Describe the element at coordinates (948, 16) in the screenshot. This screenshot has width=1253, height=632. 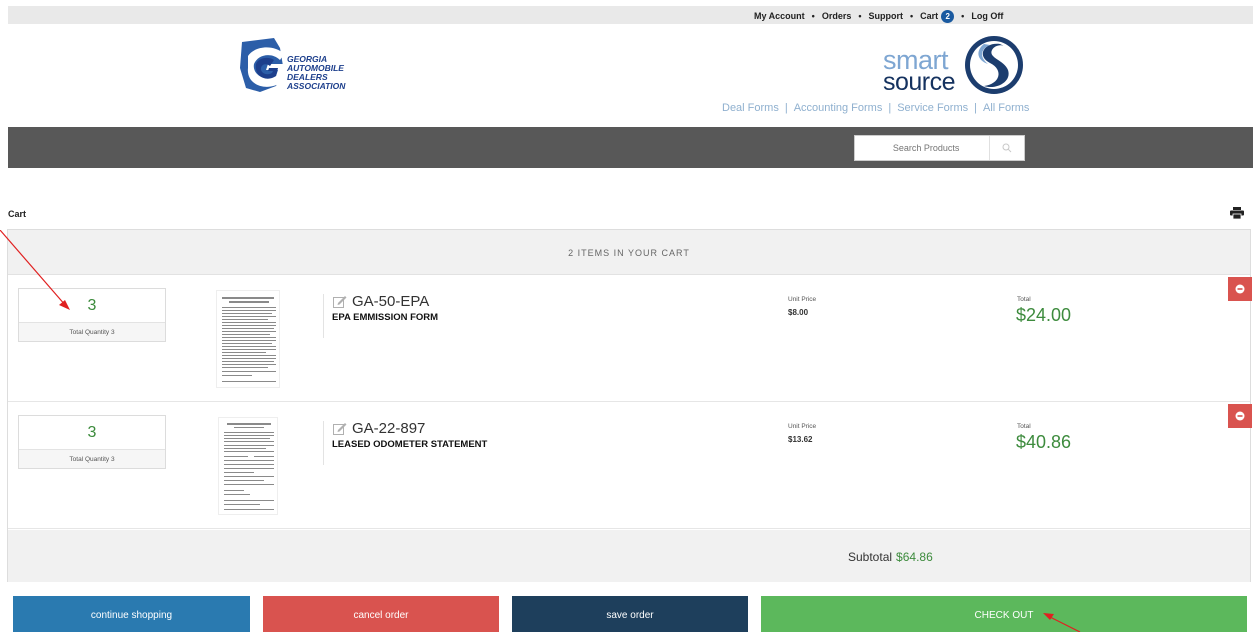
I see `cart-count-badge: 2` at that location.